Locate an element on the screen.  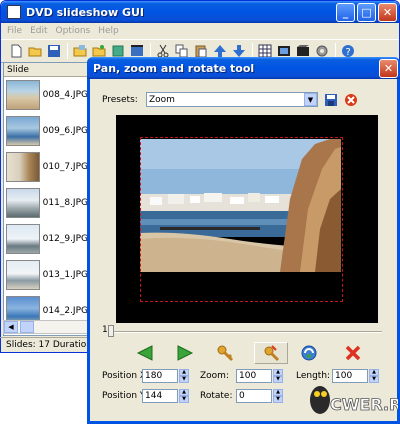
close-button: ✕ is located at coordinates (387, 12).